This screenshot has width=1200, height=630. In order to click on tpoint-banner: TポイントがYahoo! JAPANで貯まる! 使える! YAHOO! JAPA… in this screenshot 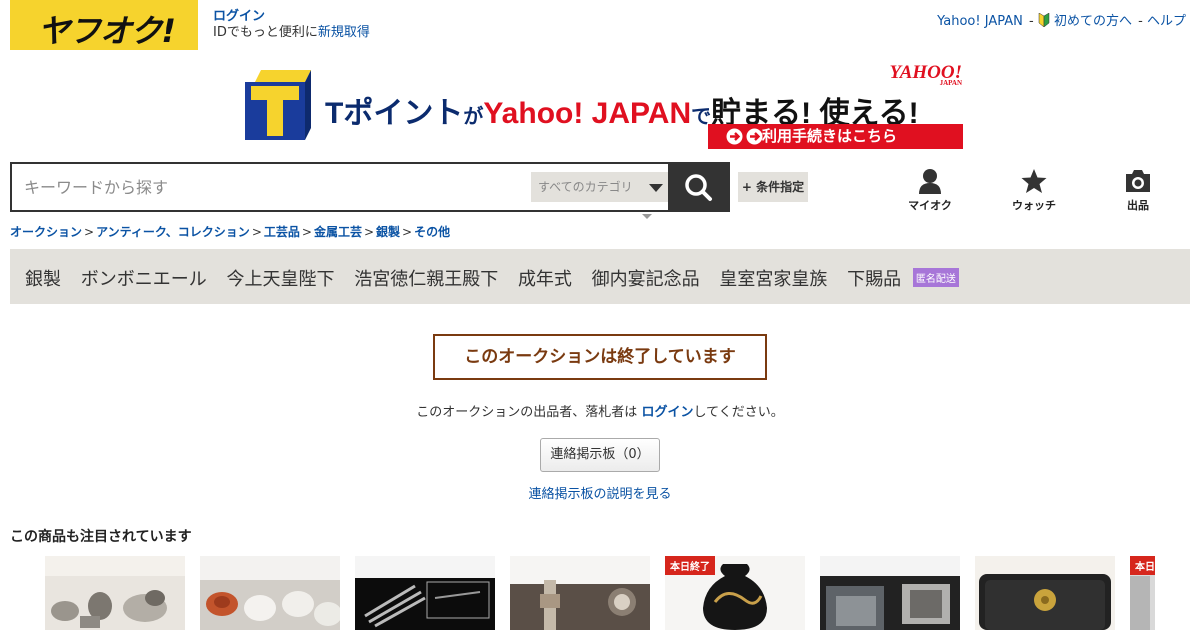, I will do `click(606, 107)`.